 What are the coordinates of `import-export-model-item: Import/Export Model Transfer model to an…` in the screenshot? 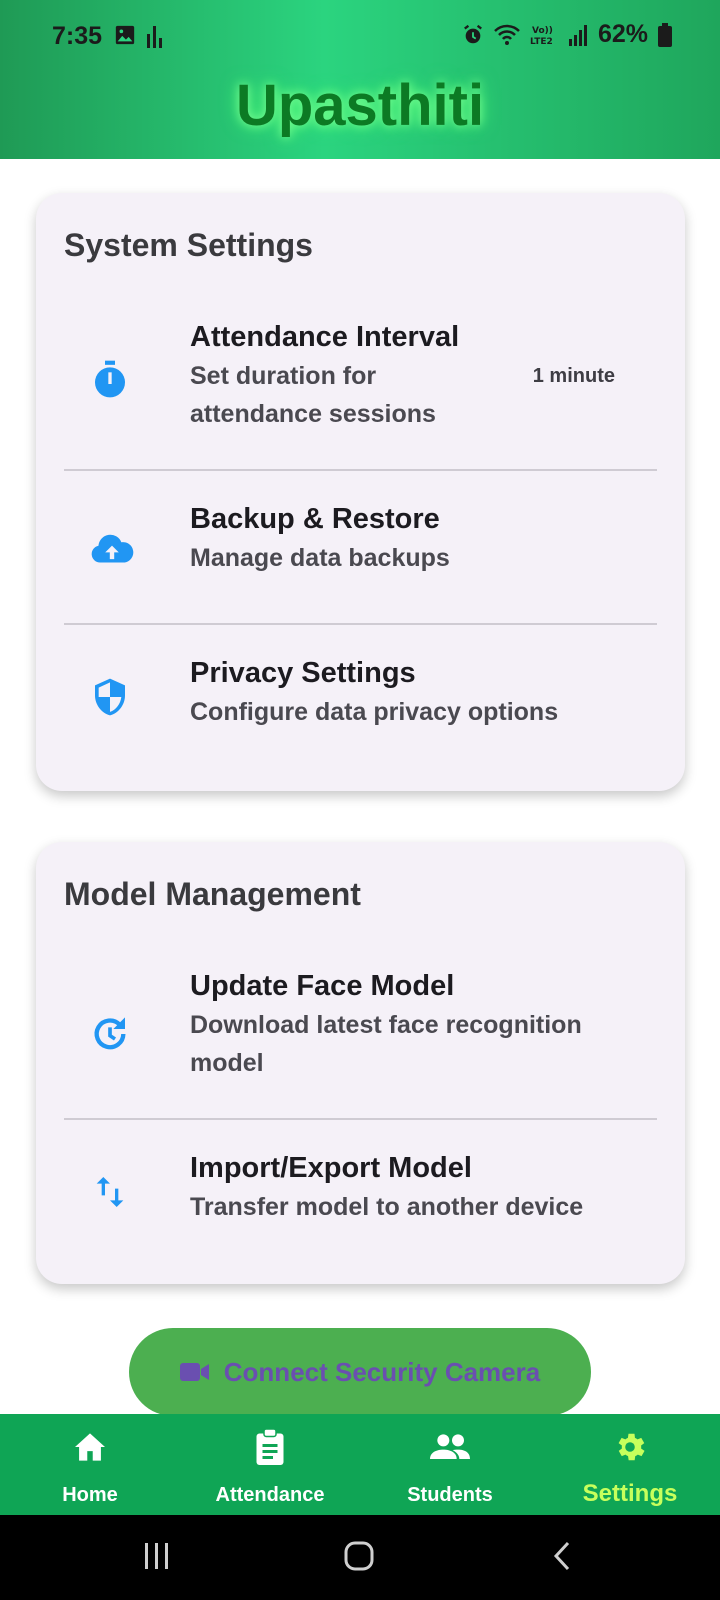 It's located at (360, 1207).